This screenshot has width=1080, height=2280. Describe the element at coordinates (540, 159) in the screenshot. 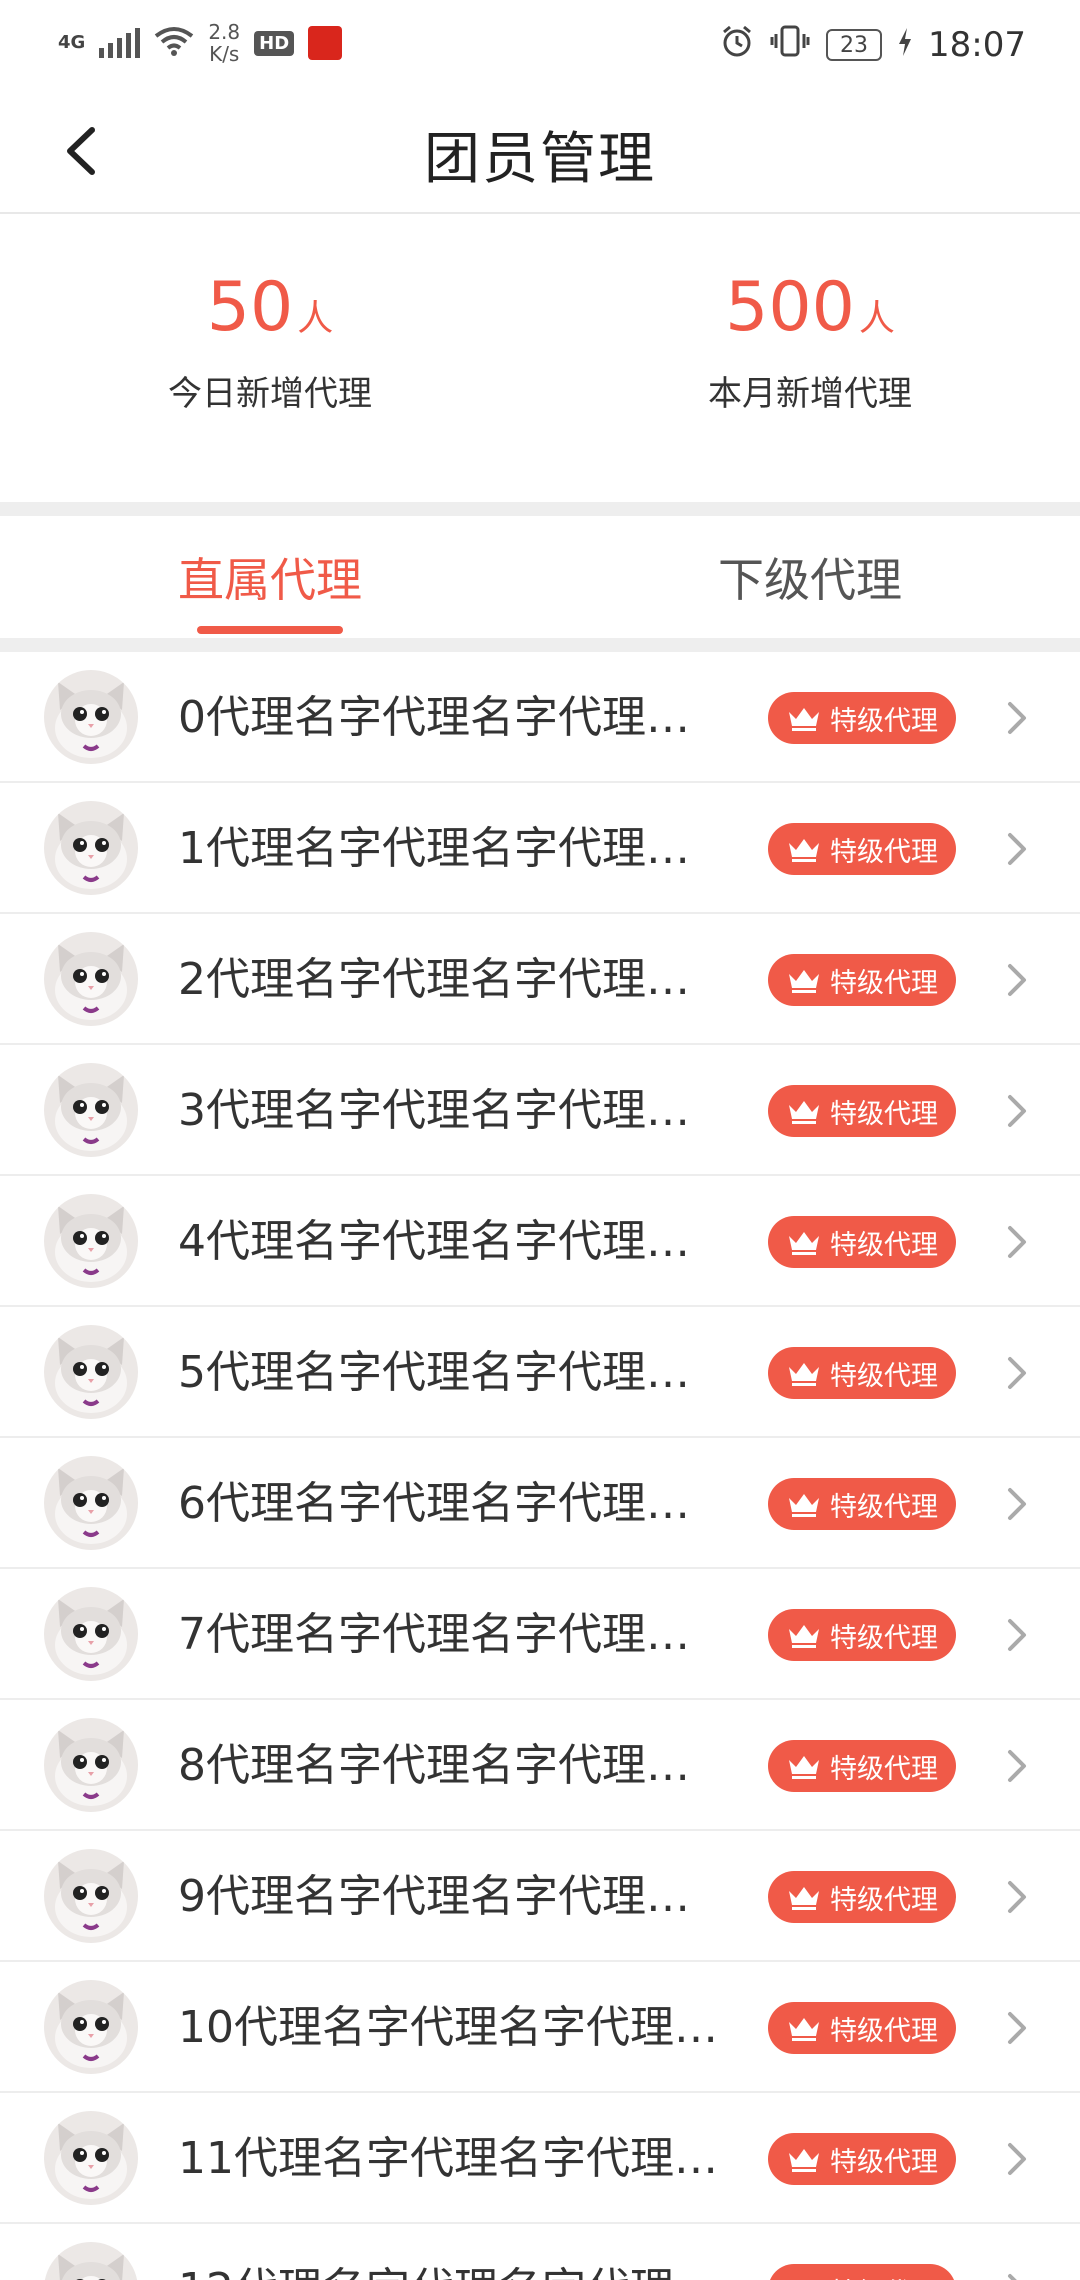

I see `page-title: 团员管理` at that location.